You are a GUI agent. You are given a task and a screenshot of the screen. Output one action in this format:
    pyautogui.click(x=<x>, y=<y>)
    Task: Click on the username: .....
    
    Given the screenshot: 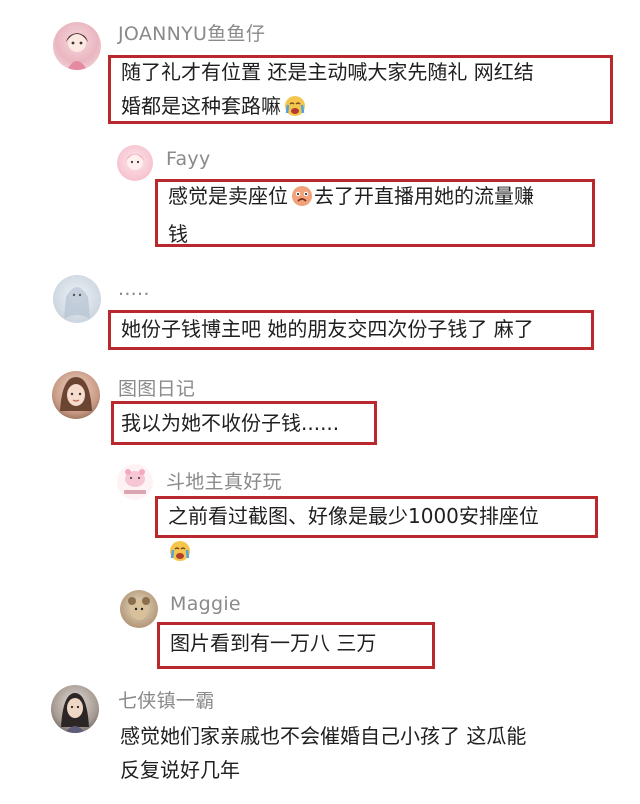 What is the action you would take?
    pyautogui.click(x=134, y=289)
    